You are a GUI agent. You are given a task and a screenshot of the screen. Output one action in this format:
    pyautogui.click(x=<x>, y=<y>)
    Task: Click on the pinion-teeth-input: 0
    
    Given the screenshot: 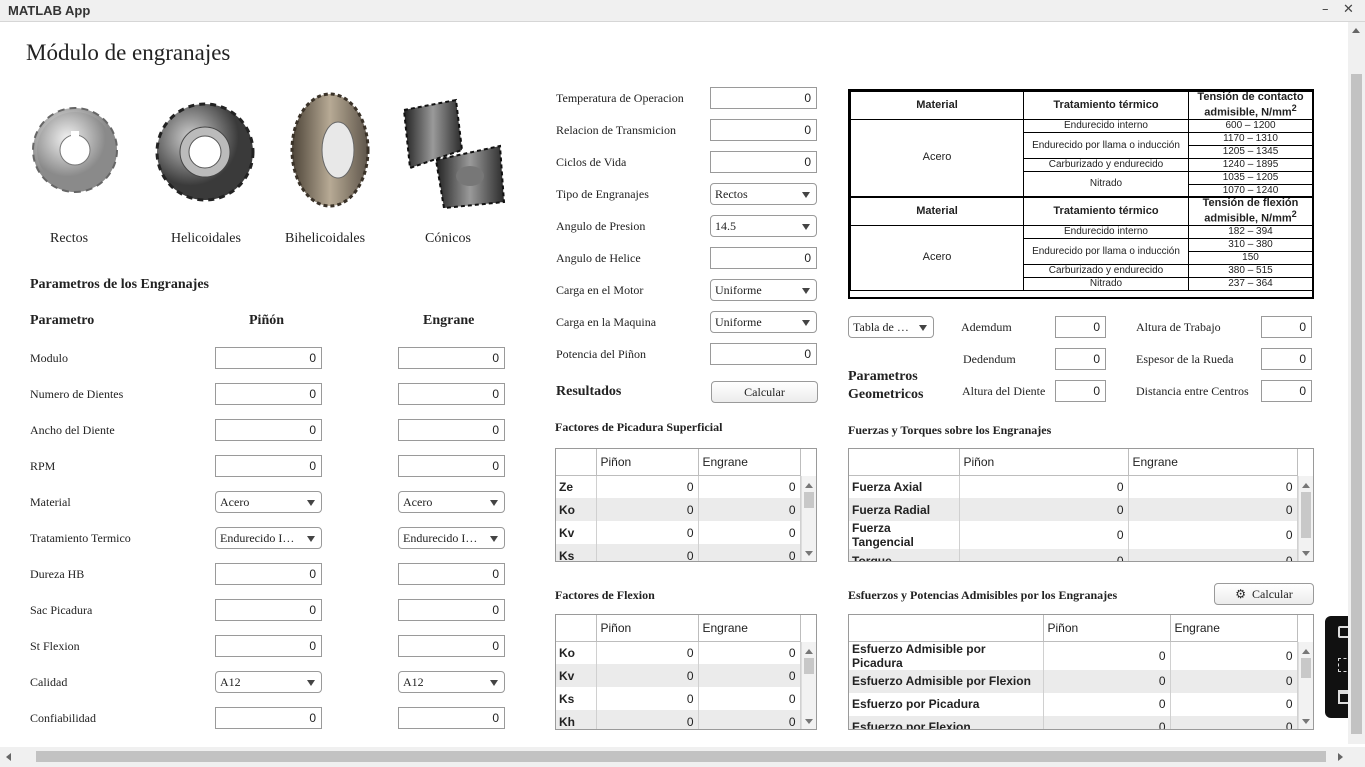 What is the action you would take?
    pyautogui.click(x=268, y=394)
    